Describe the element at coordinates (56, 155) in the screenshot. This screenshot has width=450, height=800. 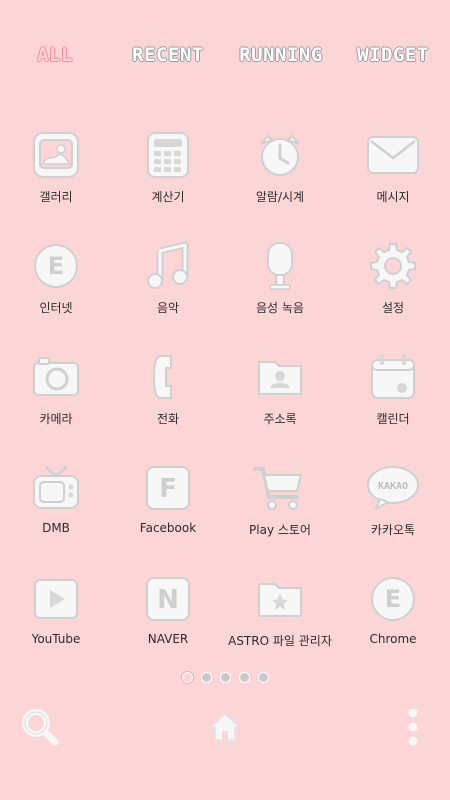
I see `gallery-icon` at that location.